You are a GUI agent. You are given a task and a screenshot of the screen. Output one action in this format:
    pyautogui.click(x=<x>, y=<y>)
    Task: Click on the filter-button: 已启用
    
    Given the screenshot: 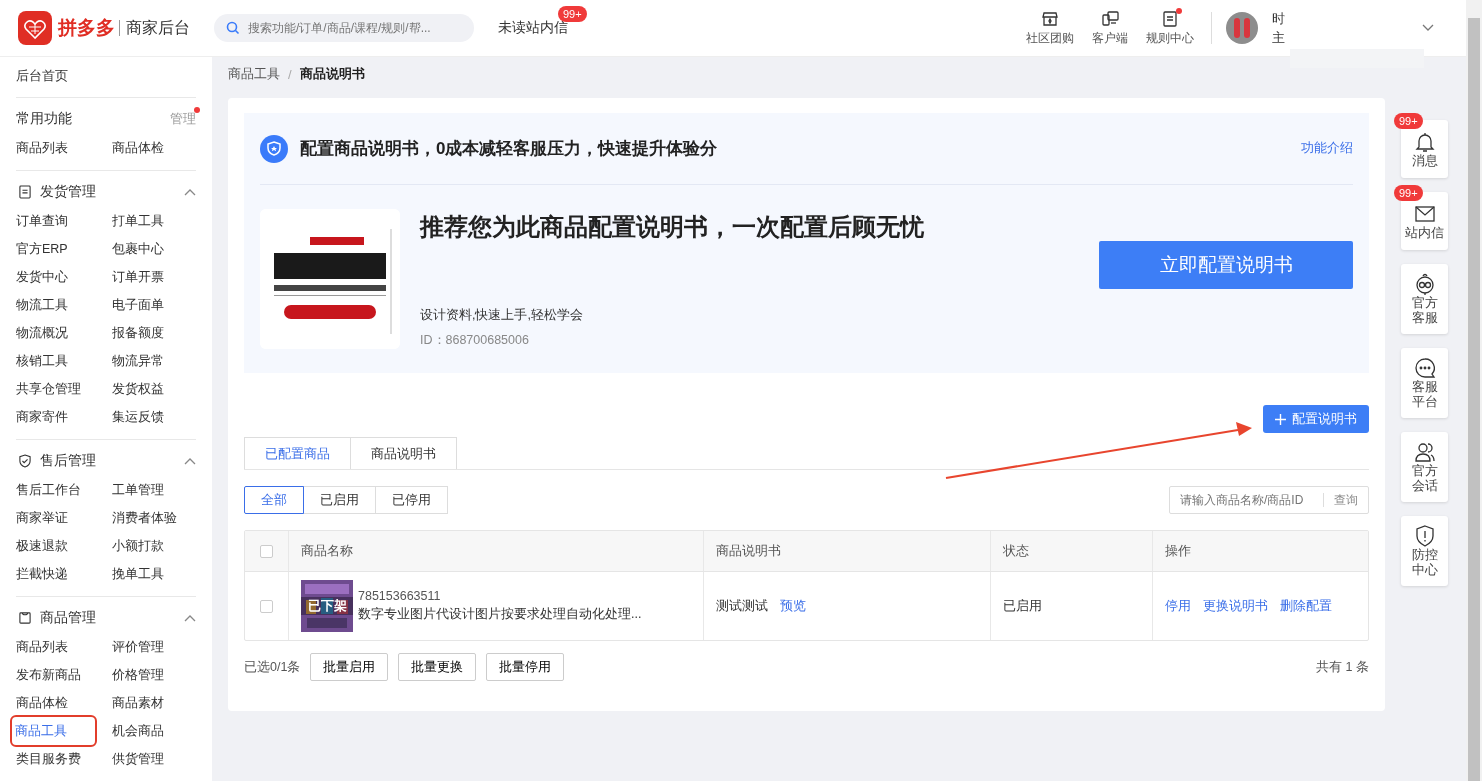 What is the action you would take?
    pyautogui.click(x=339, y=500)
    